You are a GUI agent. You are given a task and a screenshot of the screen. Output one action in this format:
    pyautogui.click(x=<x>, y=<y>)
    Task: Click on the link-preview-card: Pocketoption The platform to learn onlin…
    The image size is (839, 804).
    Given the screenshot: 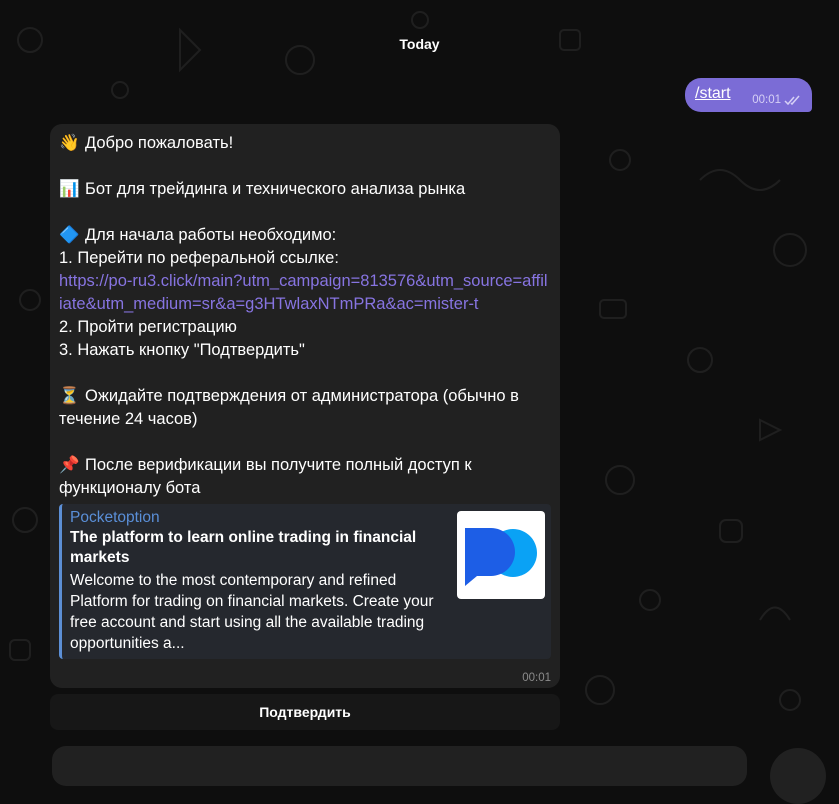 What is the action you would take?
    pyautogui.click(x=305, y=581)
    